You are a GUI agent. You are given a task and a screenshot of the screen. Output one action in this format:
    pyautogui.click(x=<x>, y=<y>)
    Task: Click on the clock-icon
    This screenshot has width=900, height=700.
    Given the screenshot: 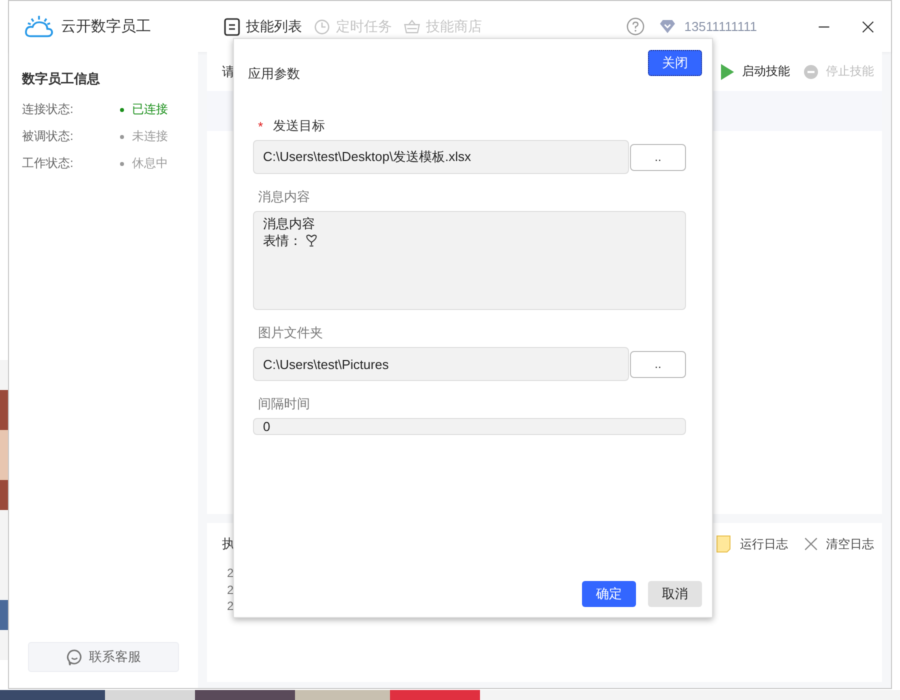 What is the action you would take?
    pyautogui.click(x=322, y=27)
    